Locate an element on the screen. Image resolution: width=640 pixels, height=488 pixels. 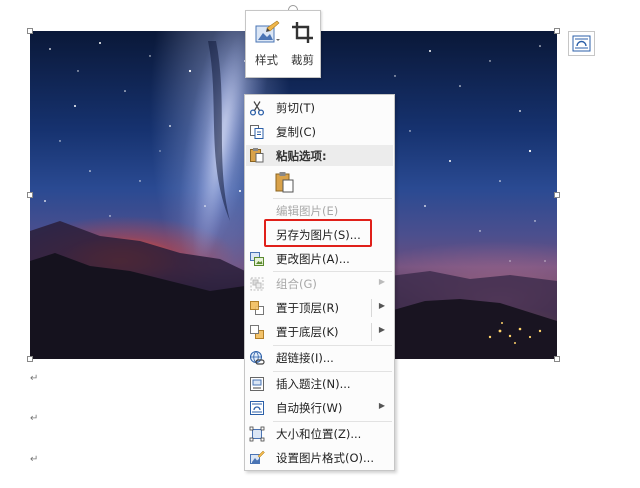
menu-item-label: 自动换行(W) is located at coordinates (309, 408).